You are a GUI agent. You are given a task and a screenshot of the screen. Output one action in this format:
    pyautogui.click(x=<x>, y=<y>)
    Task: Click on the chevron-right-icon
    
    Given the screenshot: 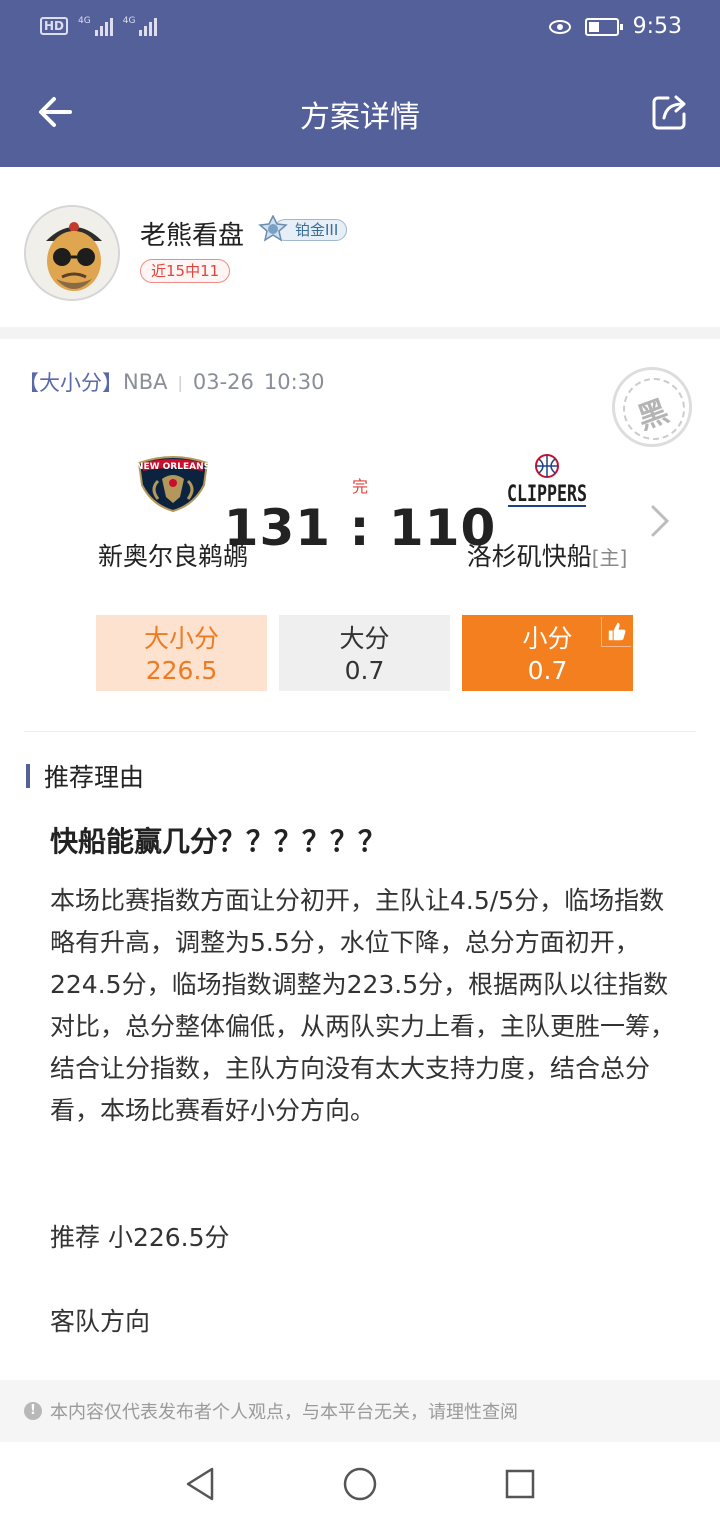 What is the action you would take?
    pyautogui.click(x=660, y=521)
    